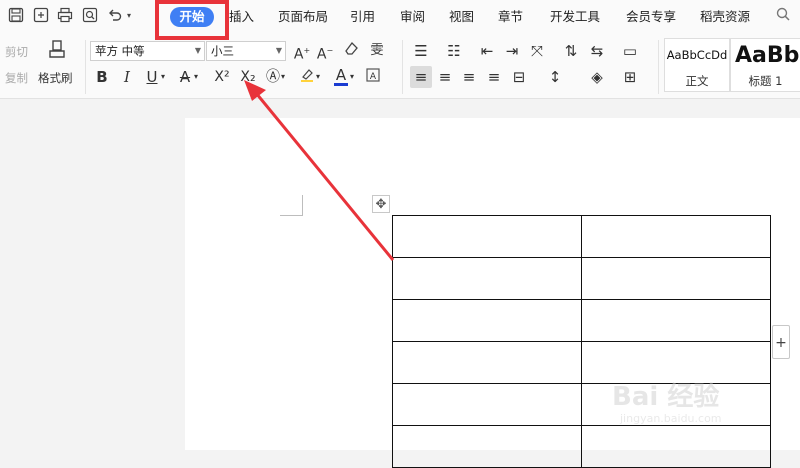  I want to click on print-preview-icon, so click(90, 16).